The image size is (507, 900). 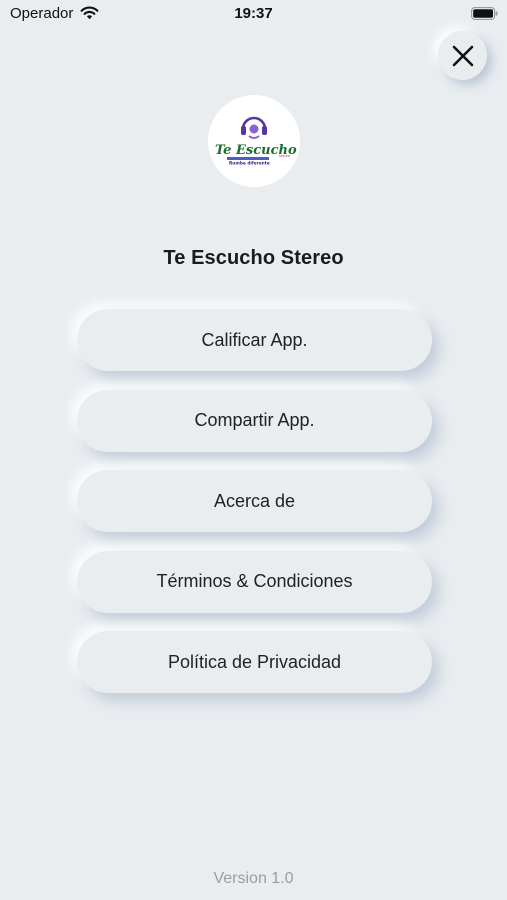 I want to click on app-name-title: Te Escucho Stereo, so click(x=253, y=258).